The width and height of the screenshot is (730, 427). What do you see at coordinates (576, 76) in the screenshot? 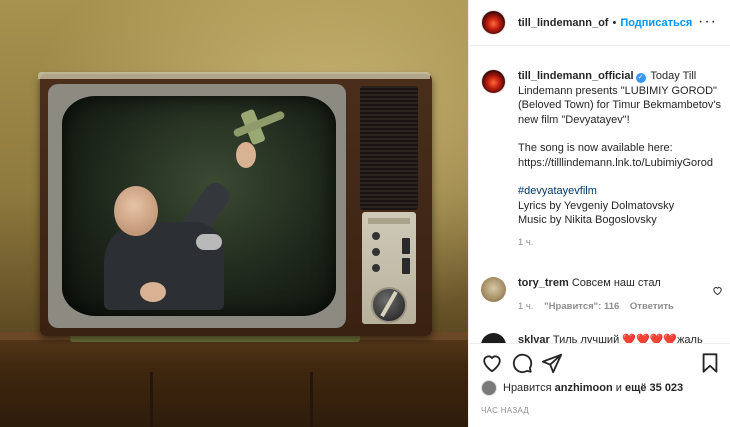
I see `caption-username: till_lindemann_official` at bounding box center [576, 76].